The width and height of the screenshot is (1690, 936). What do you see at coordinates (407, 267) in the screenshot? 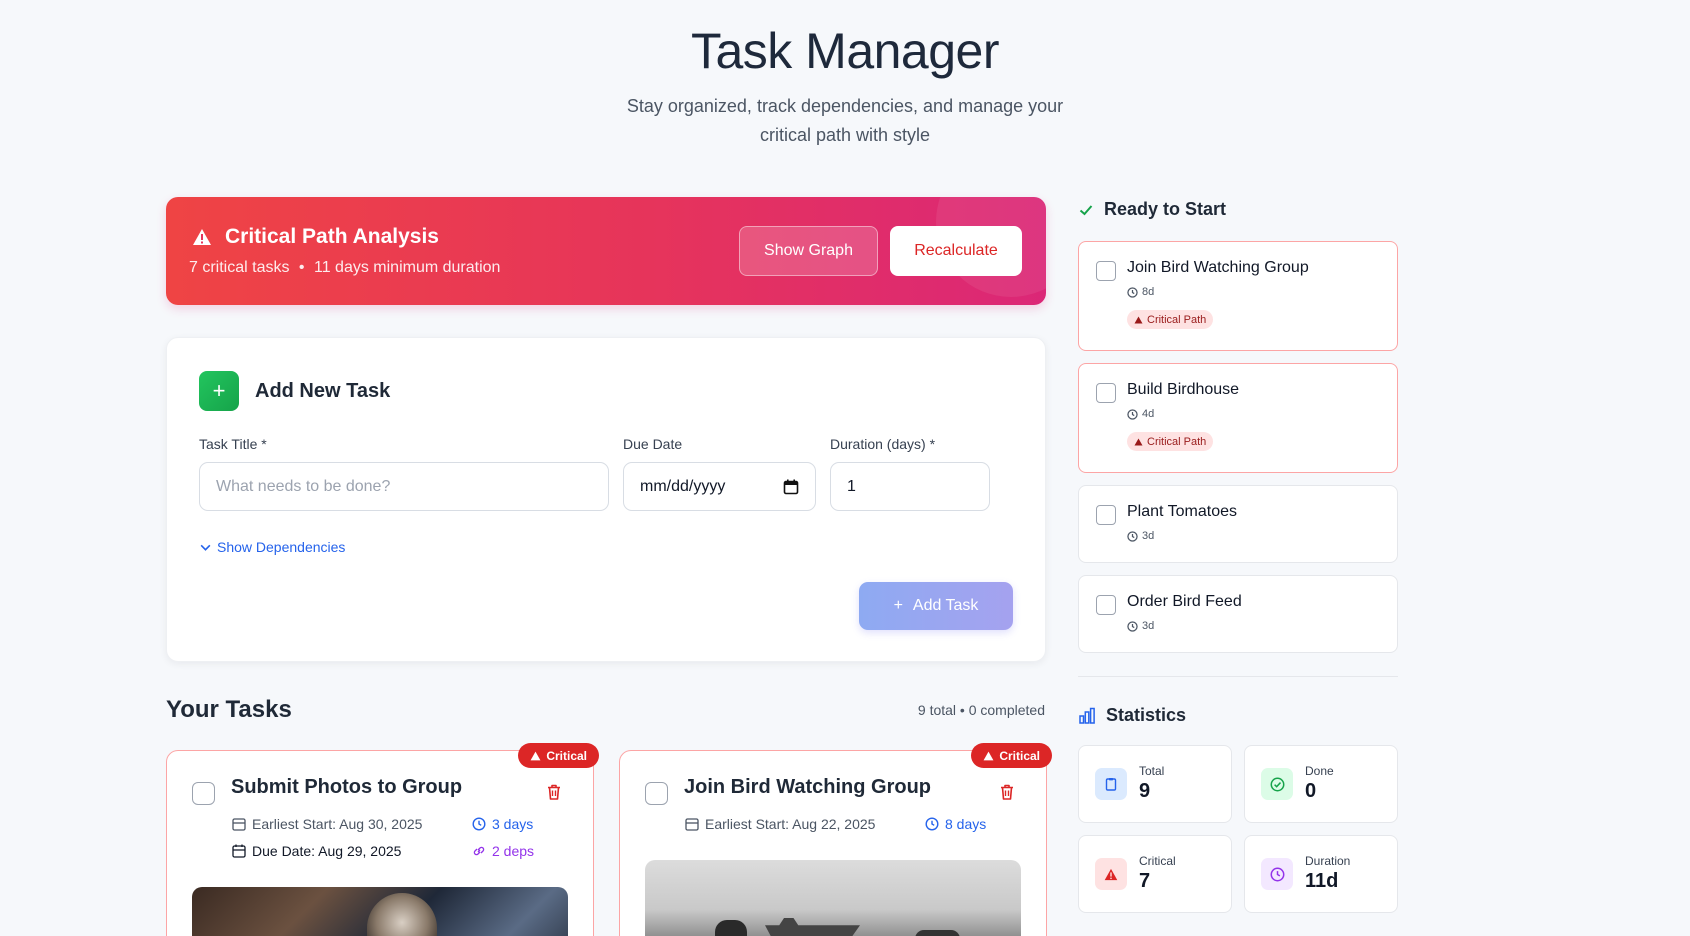
I see `minimum-duration: 11 days minimum duration` at bounding box center [407, 267].